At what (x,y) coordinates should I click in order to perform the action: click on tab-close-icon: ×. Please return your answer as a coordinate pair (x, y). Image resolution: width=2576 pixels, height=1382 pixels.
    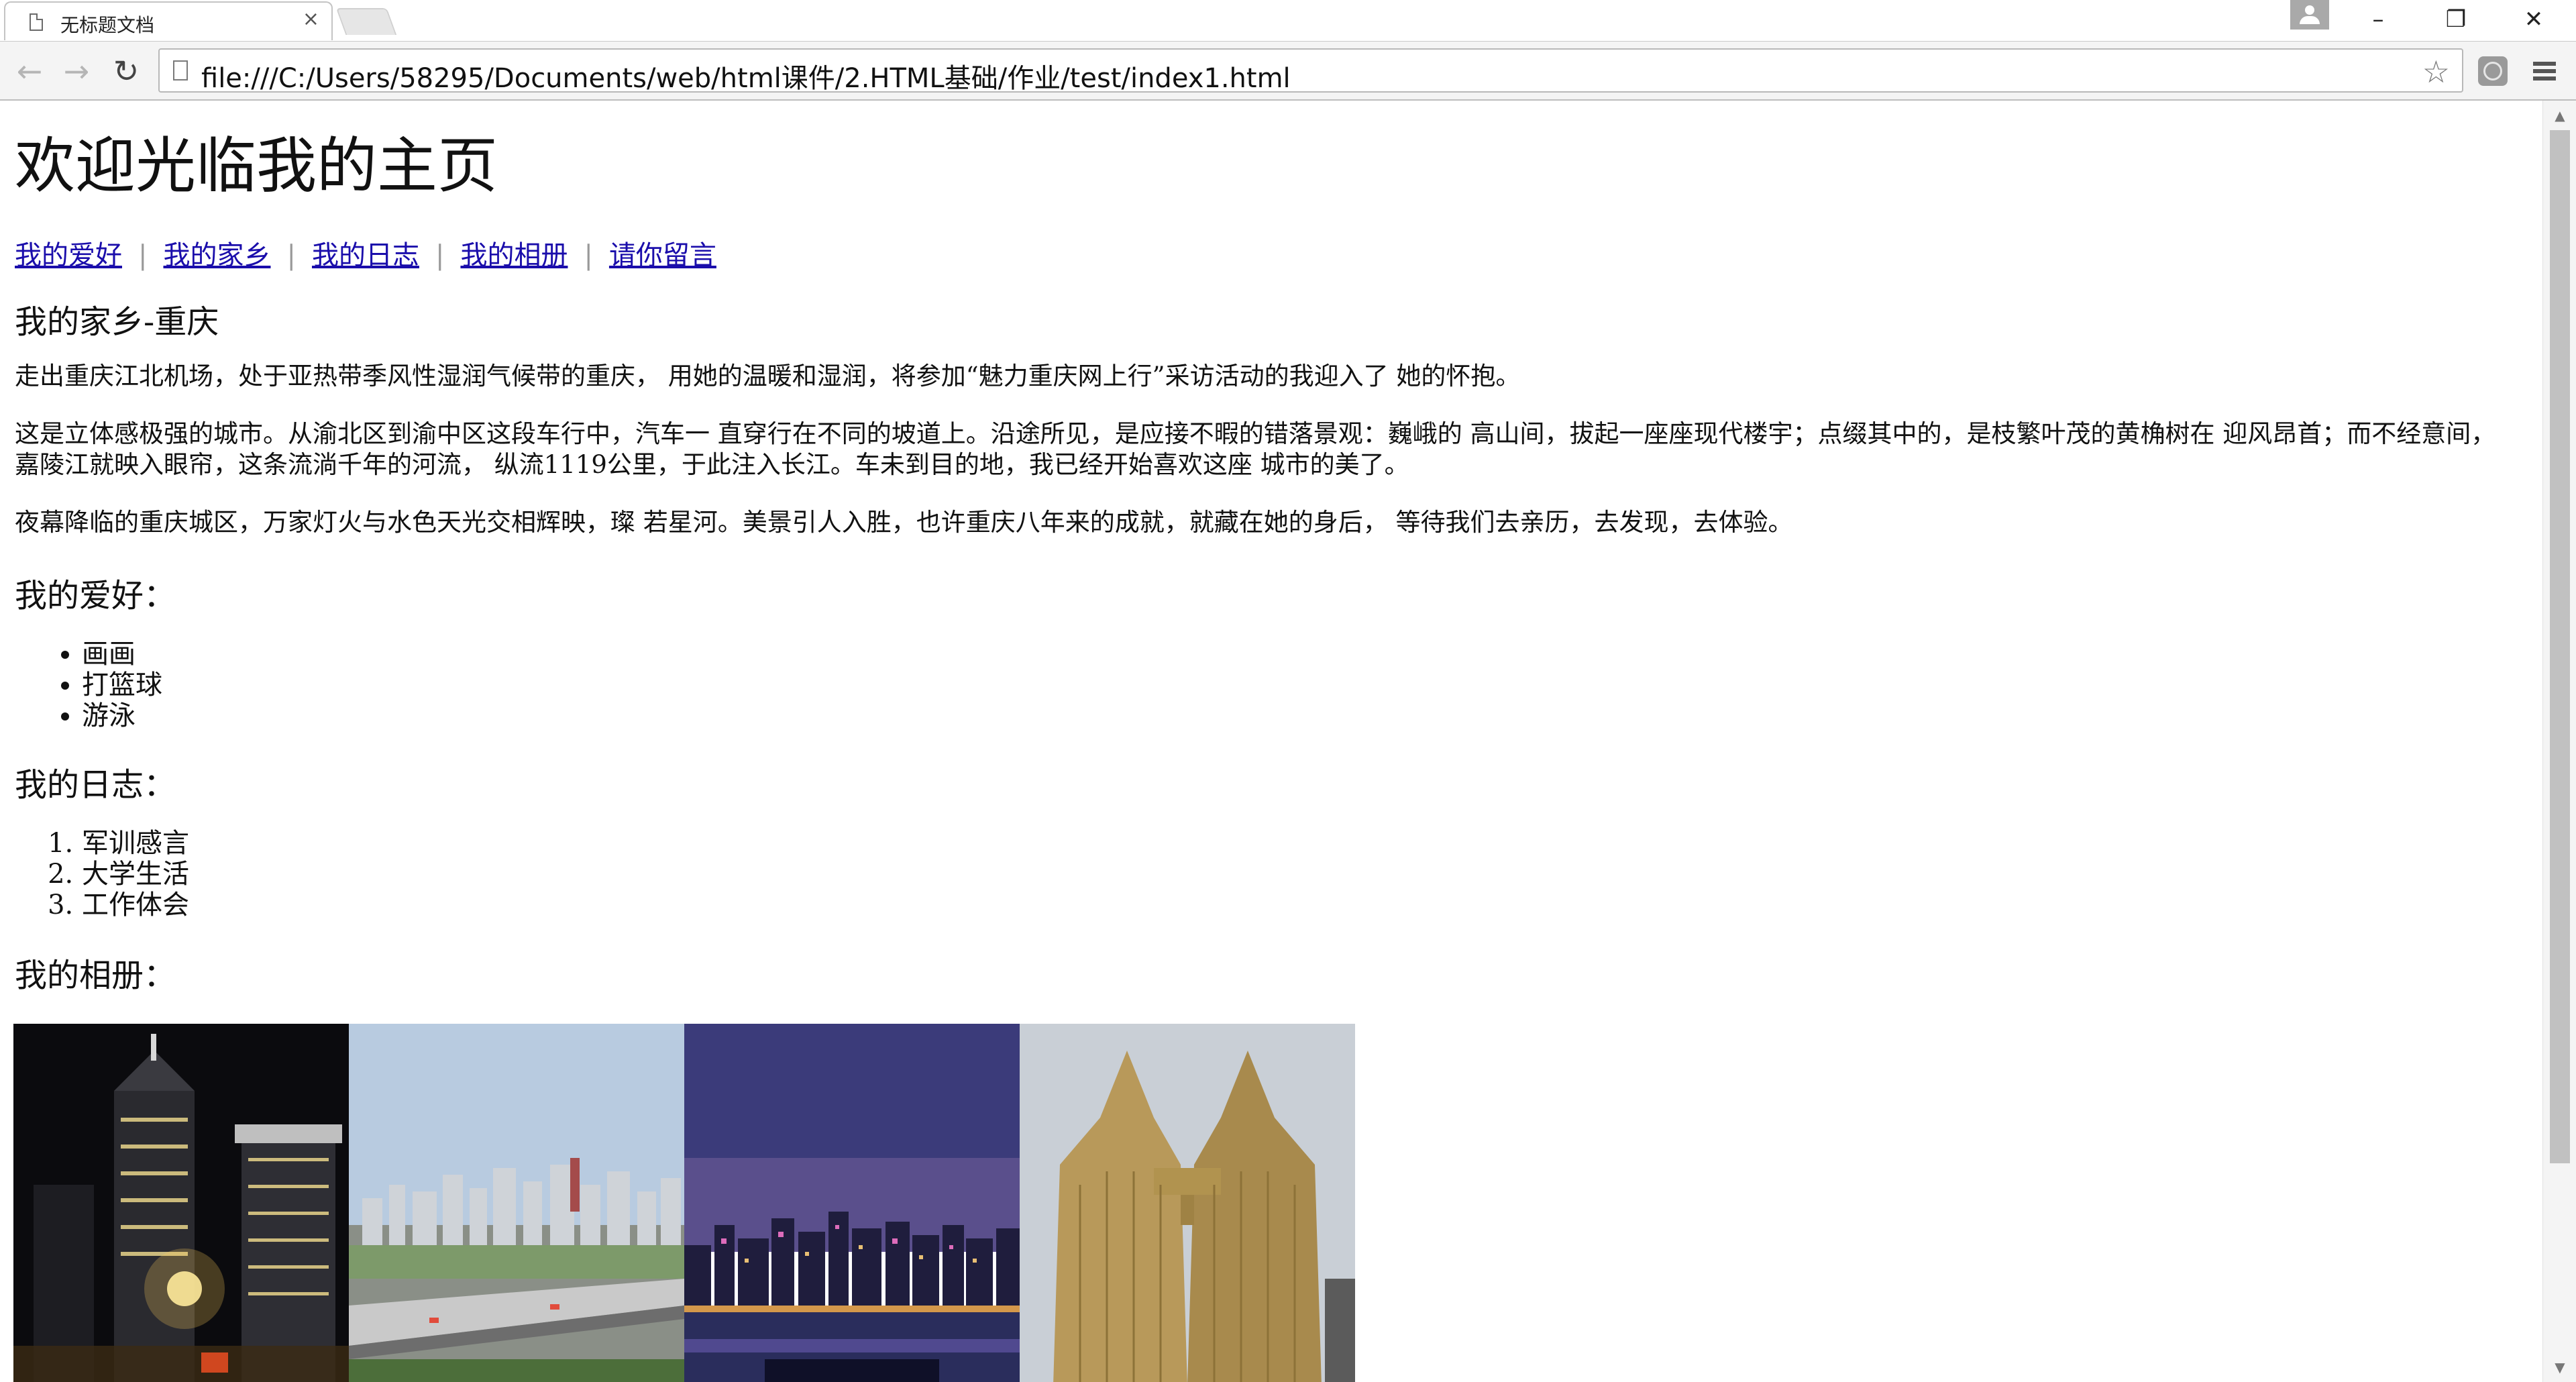
    Looking at the image, I should click on (311, 19).